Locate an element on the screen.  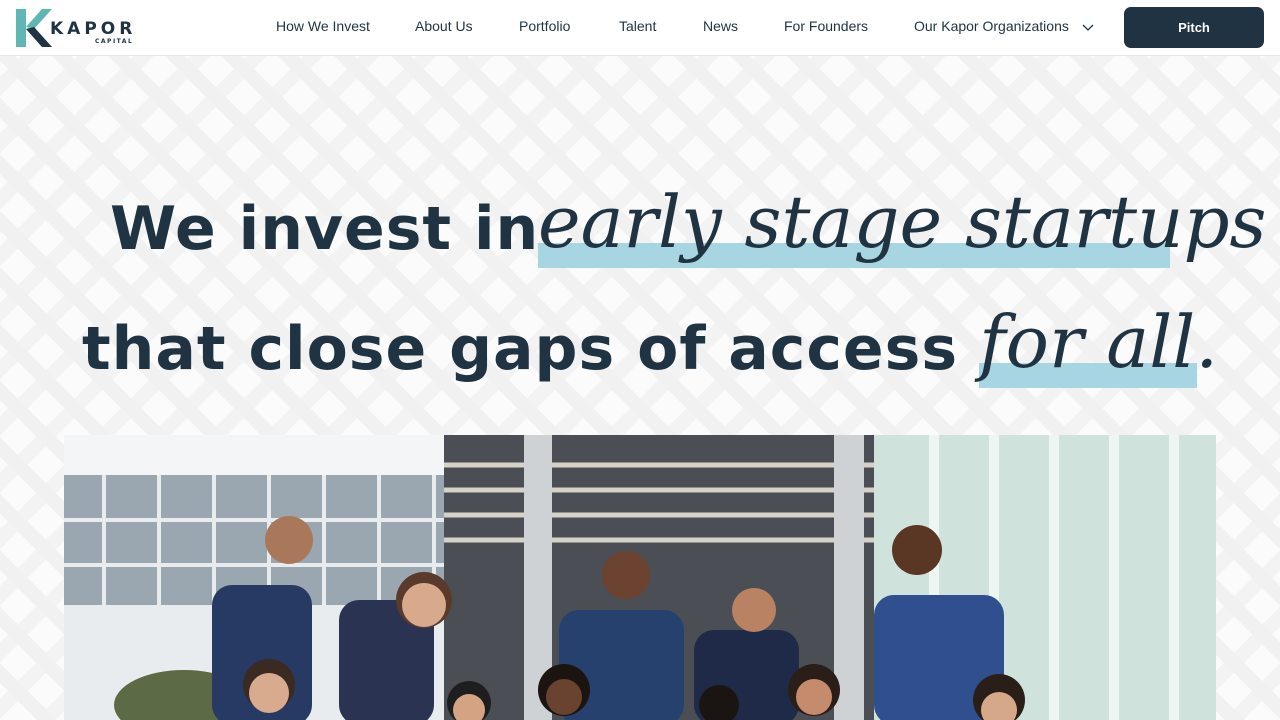
headline-line-2-emphasis-wrap: for all. is located at coordinates (1098, 345).